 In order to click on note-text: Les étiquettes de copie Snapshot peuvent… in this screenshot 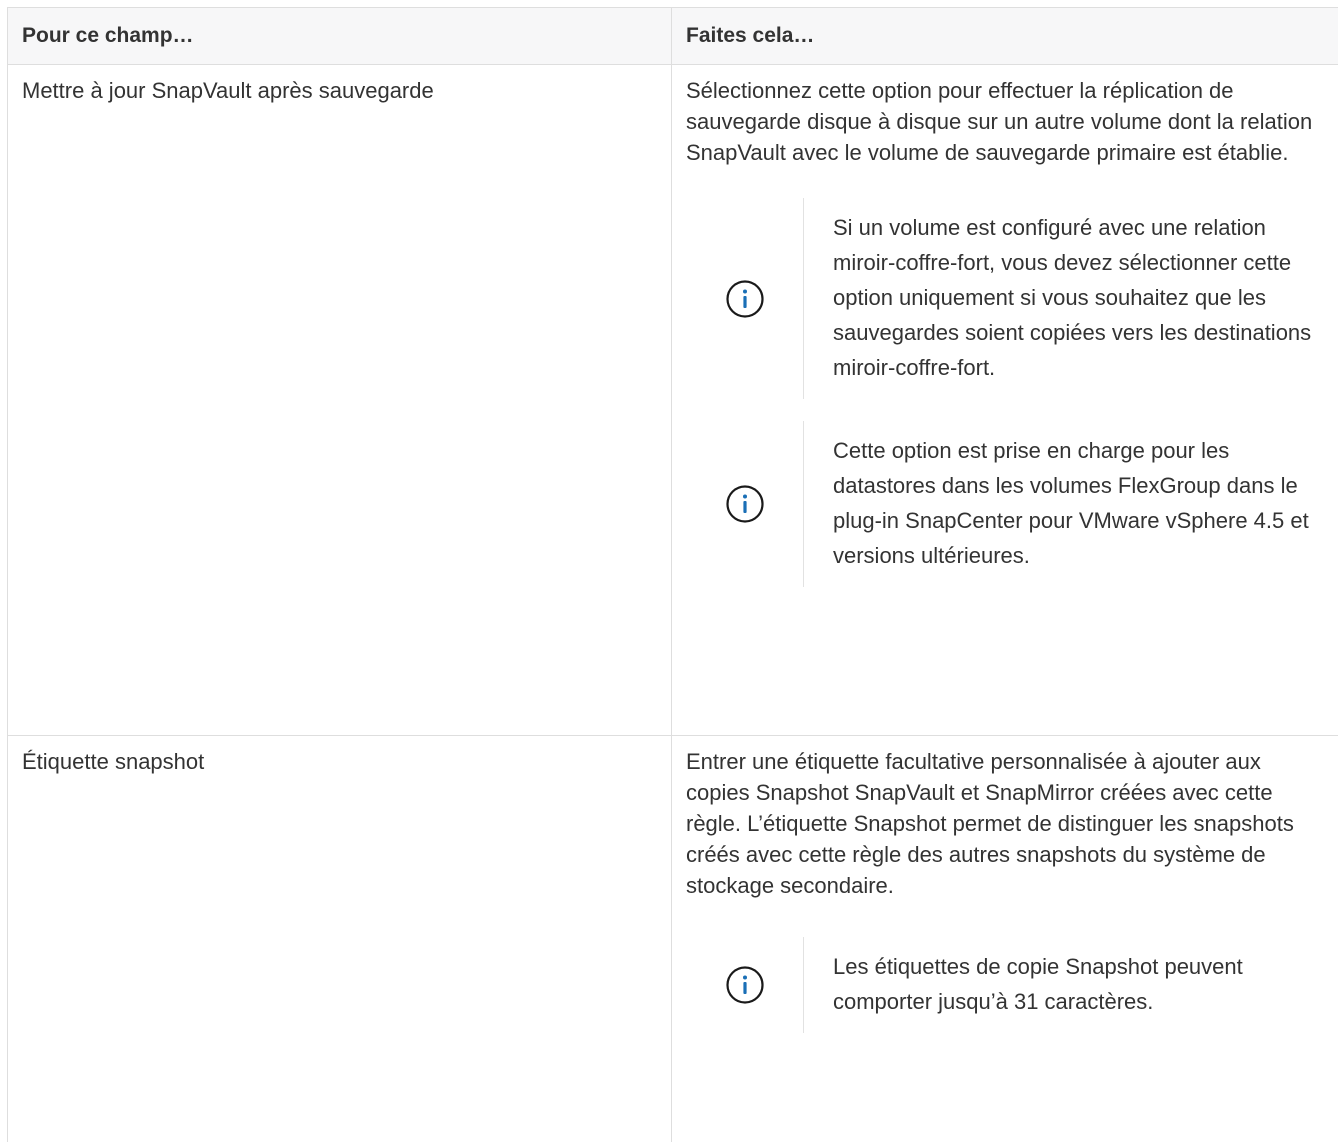, I will do `click(1069, 985)`.